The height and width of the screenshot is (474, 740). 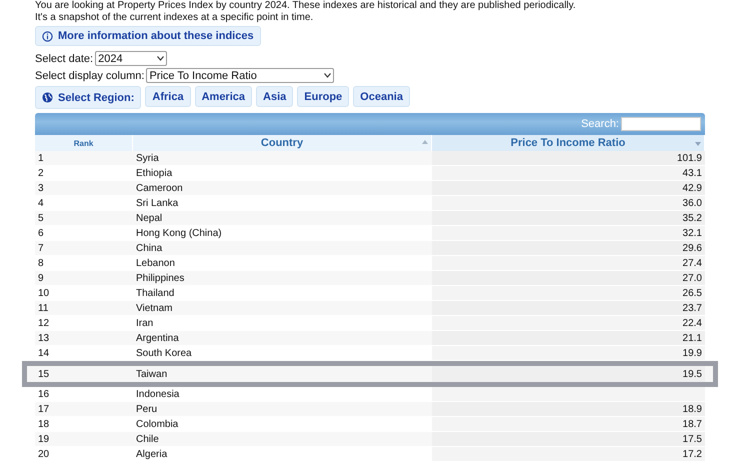 What do you see at coordinates (282, 143) in the screenshot?
I see `column-header: Country` at bounding box center [282, 143].